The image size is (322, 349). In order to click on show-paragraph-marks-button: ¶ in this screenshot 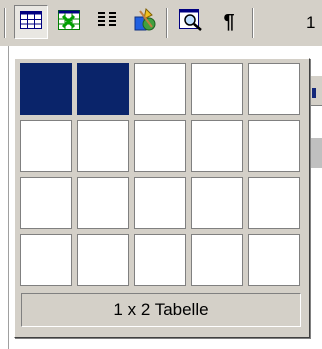, I will do `click(229, 22)`.